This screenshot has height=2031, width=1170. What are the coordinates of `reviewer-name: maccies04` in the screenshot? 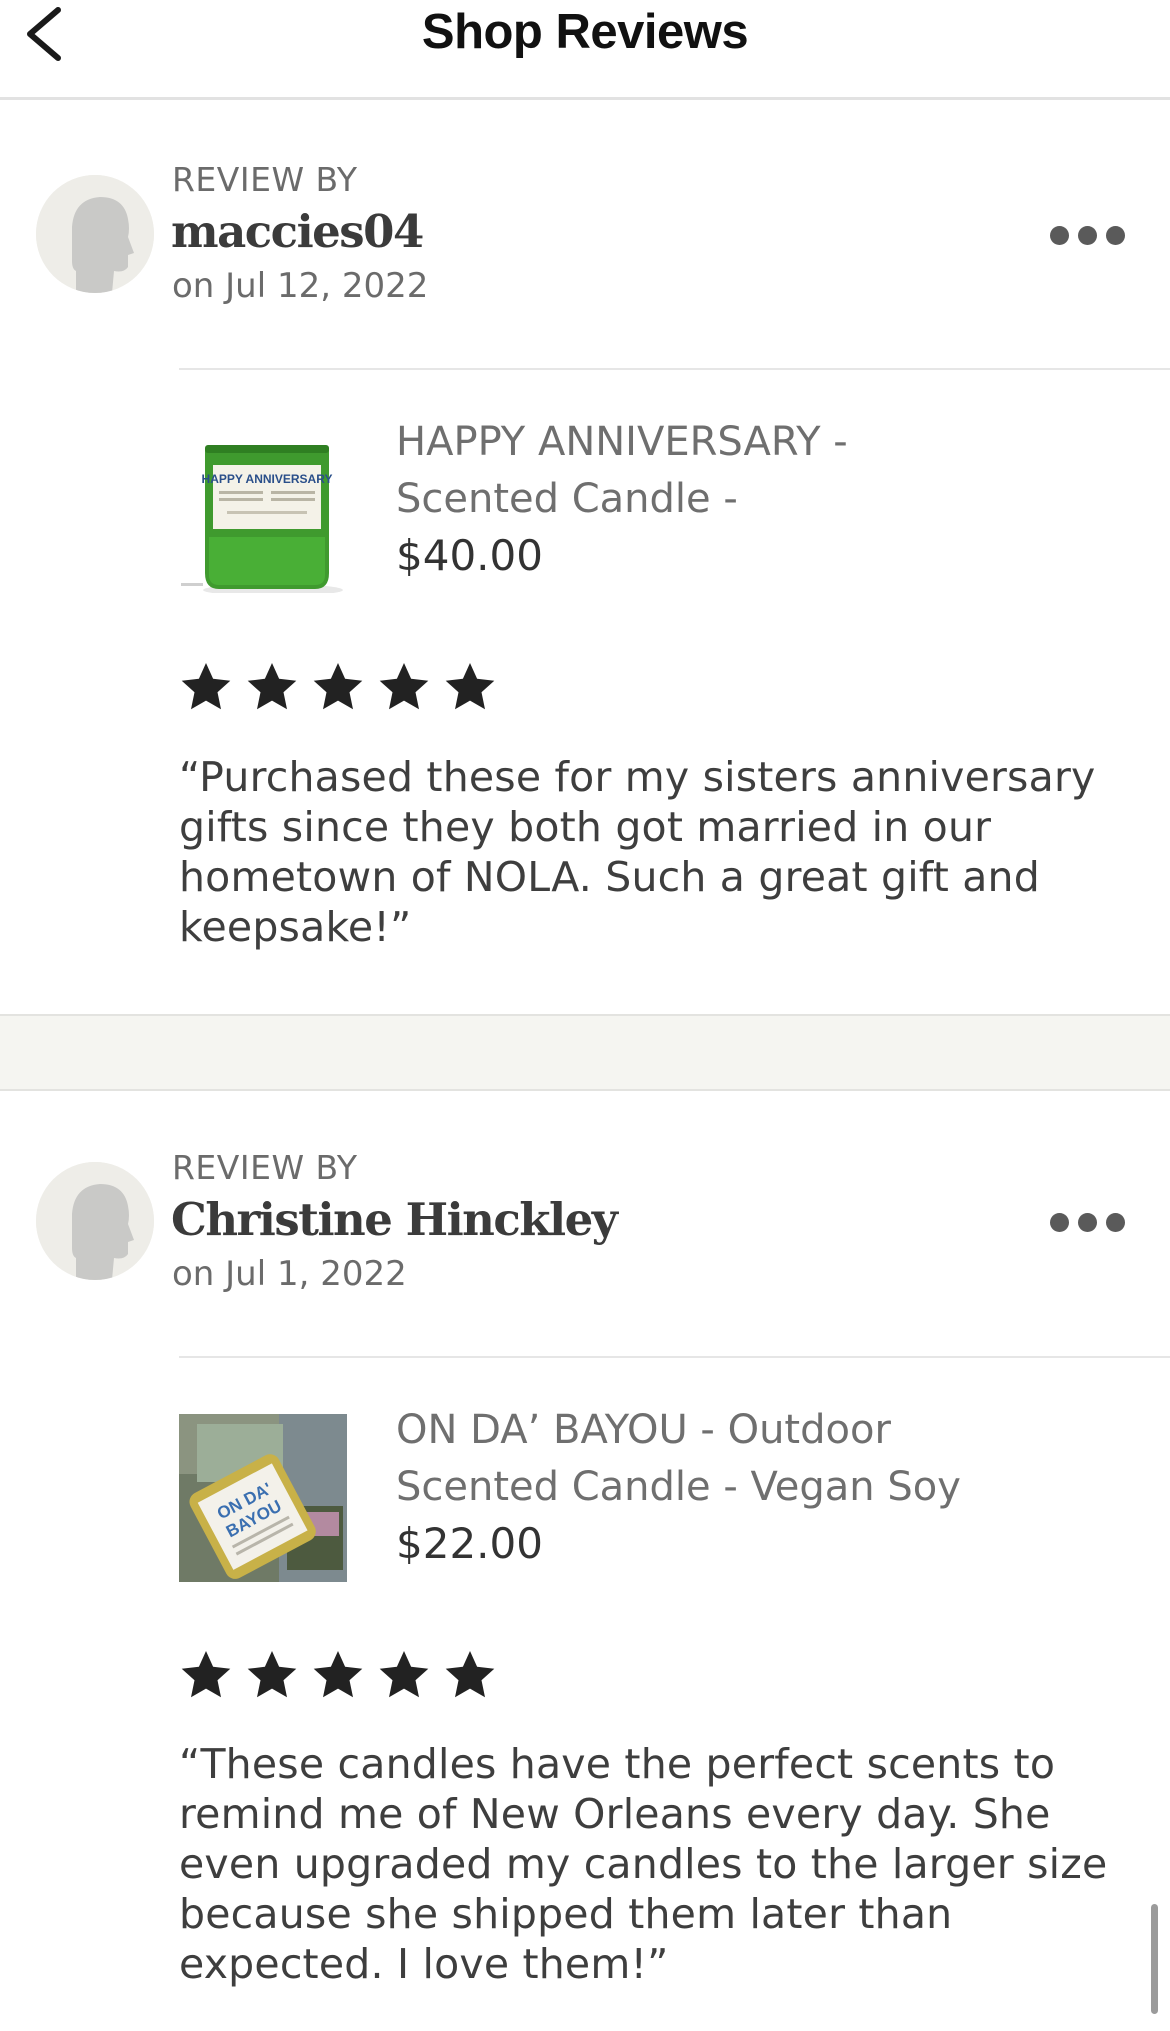 It's located at (297, 231).